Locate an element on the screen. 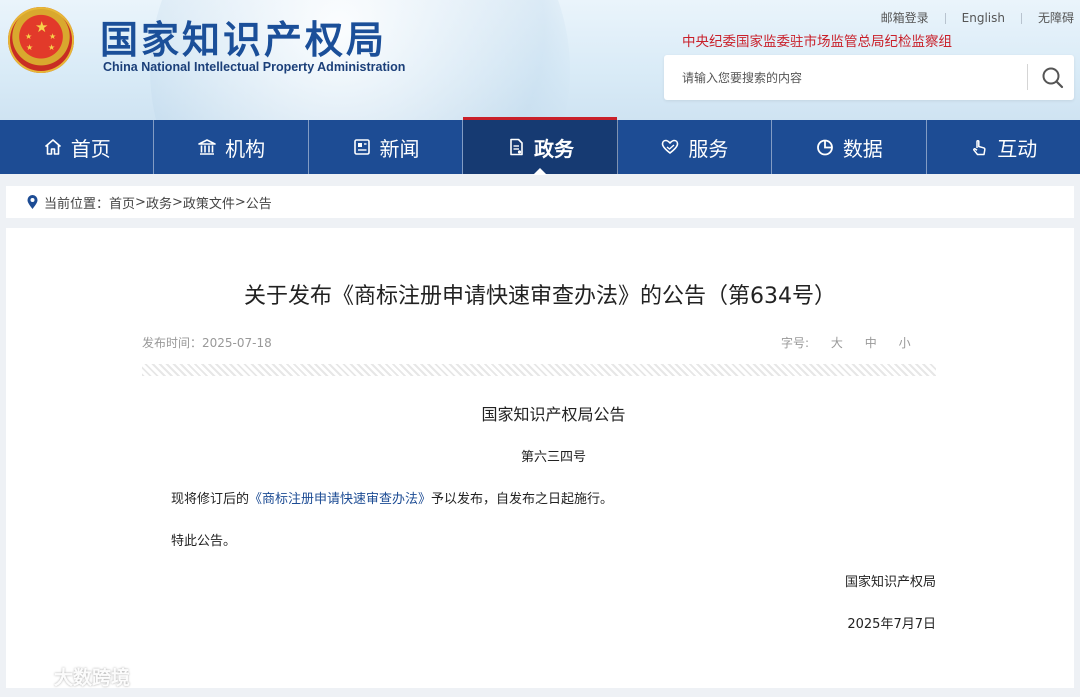  pie-chart-icon is located at coordinates (824, 147).